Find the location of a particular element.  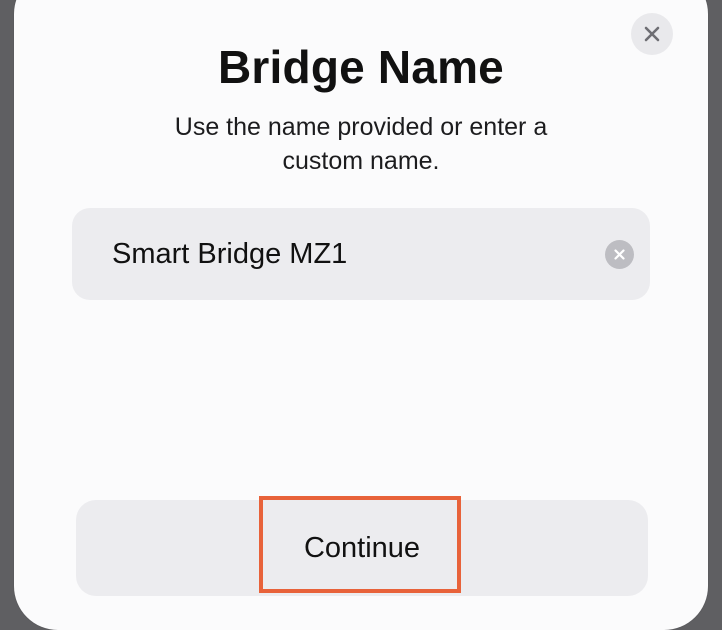

bridge-name-field is located at coordinates (361, 254).